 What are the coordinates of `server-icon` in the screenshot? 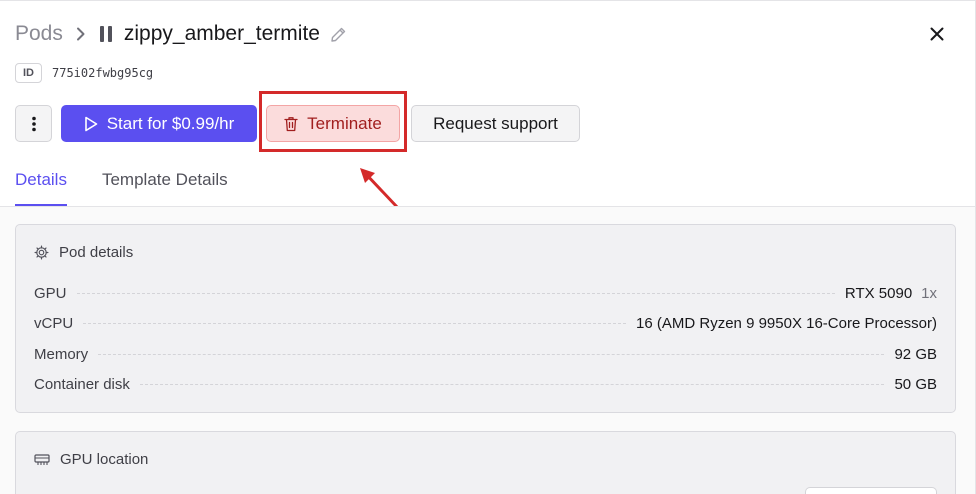 It's located at (42, 459).